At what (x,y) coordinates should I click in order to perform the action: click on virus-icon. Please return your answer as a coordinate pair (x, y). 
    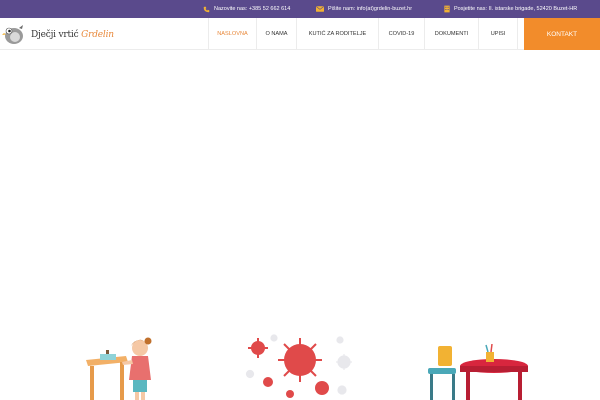
    Looking at the image, I should click on (298, 366).